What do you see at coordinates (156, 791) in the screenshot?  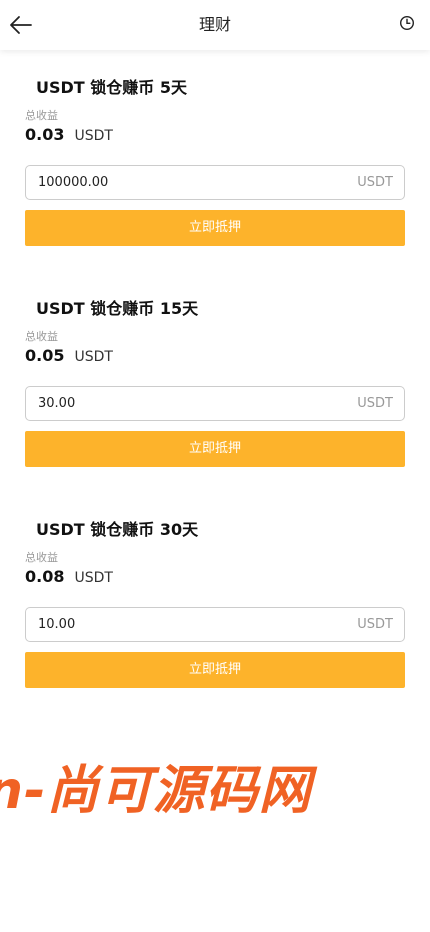 I see `watermark: n-尚可源码网` at bounding box center [156, 791].